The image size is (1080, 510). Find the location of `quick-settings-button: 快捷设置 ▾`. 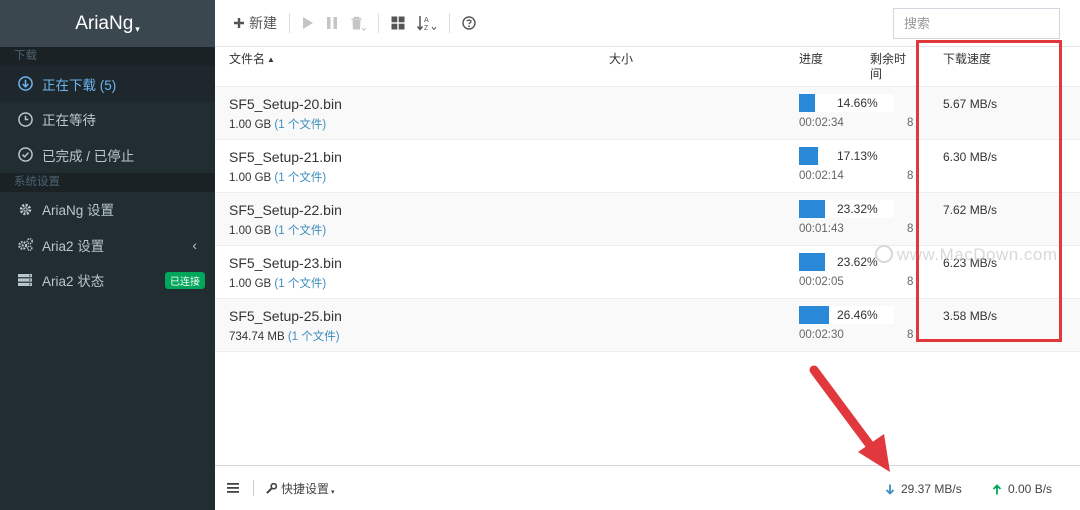

quick-settings-button: 快捷设置 ▾ is located at coordinates (300, 488).